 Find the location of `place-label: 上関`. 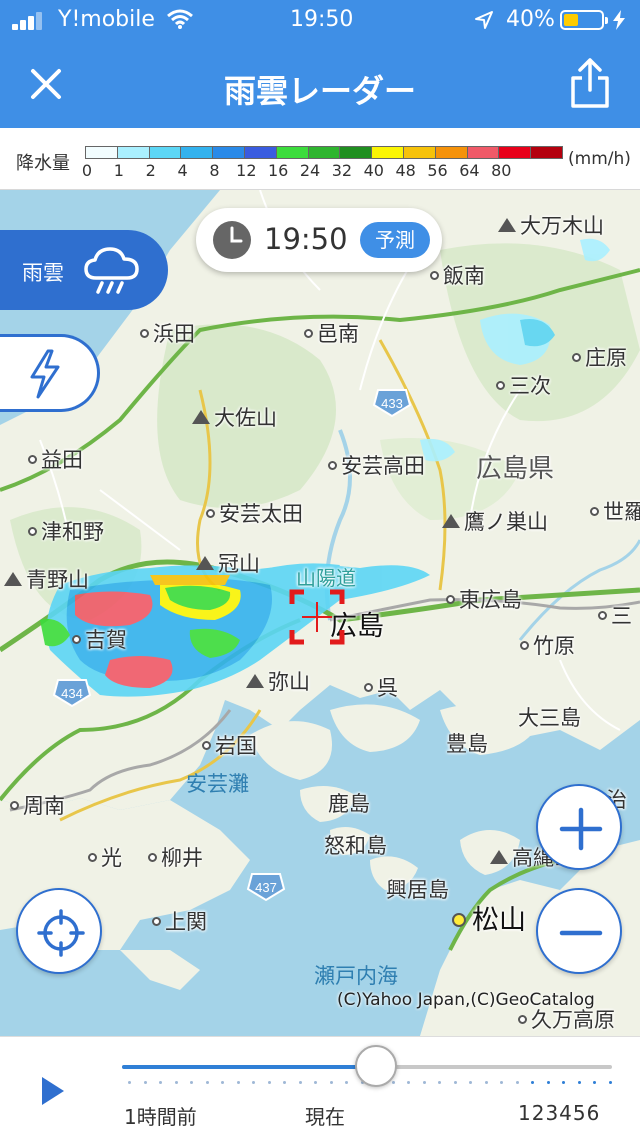

place-label: 上関 is located at coordinates (179, 921).